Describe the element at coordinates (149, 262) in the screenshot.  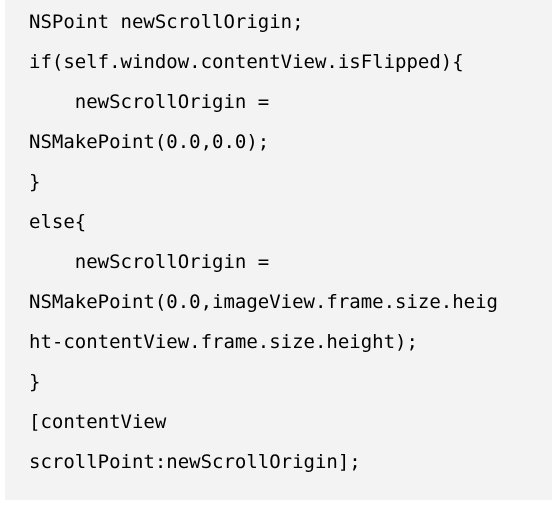
I see `code-line-7: newScrollOrigin =` at that location.